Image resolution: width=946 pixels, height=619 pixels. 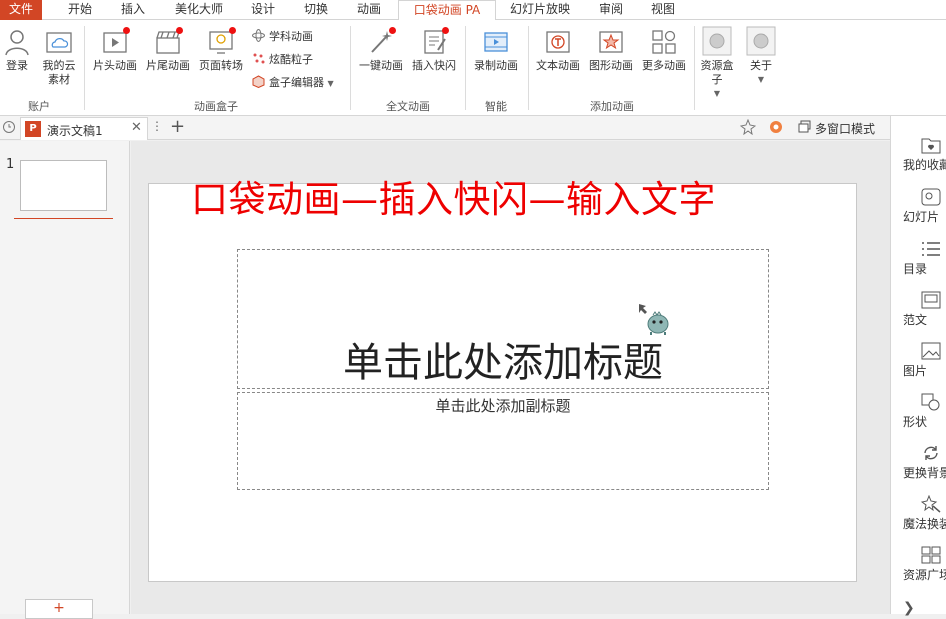 What do you see at coordinates (408, 106) in the screenshot?
I see `group-label-full-text: 全文动画` at bounding box center [408, 106].